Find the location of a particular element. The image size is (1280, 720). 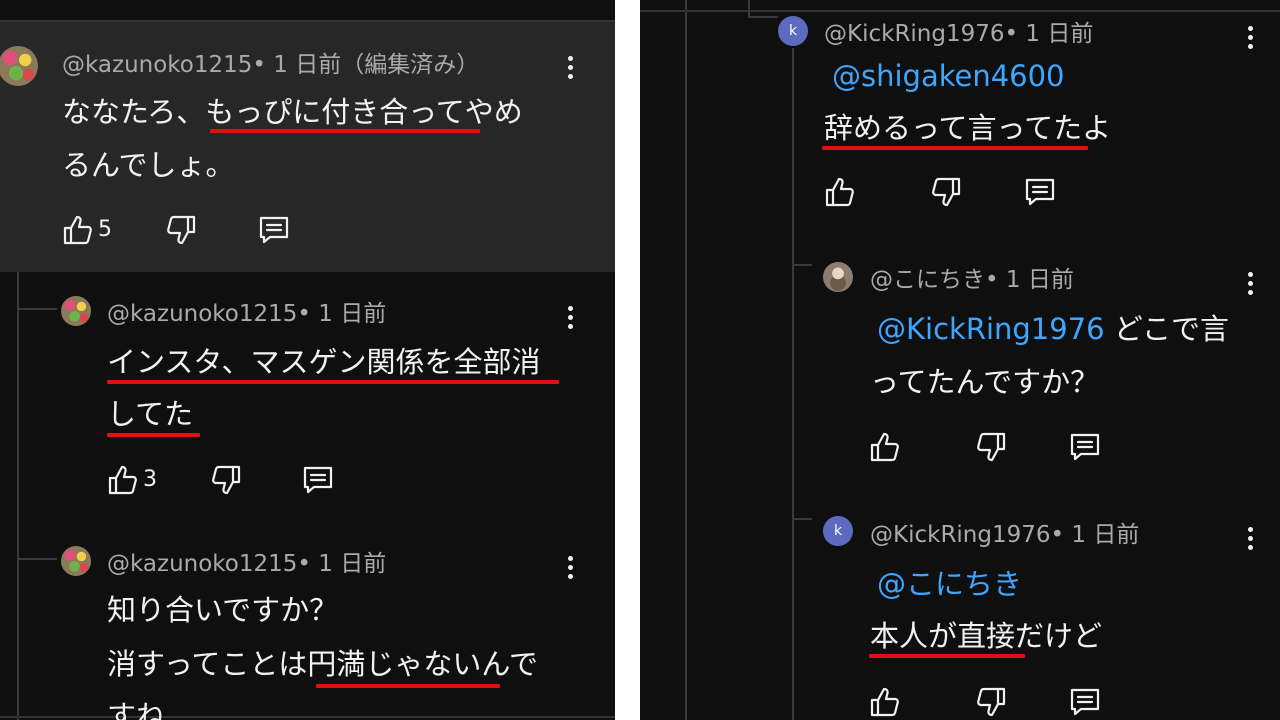

timestamp: • 1 日前（編集済み） is located at coordinates (366, 65).